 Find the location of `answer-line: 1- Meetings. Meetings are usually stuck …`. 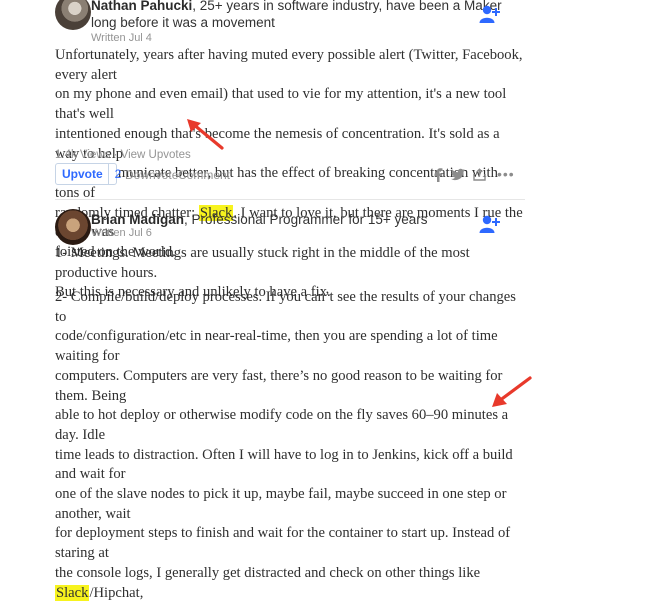

answer-line: 1- Meetings. Meetings are usually stuck … is located at coordinates (262, 263).